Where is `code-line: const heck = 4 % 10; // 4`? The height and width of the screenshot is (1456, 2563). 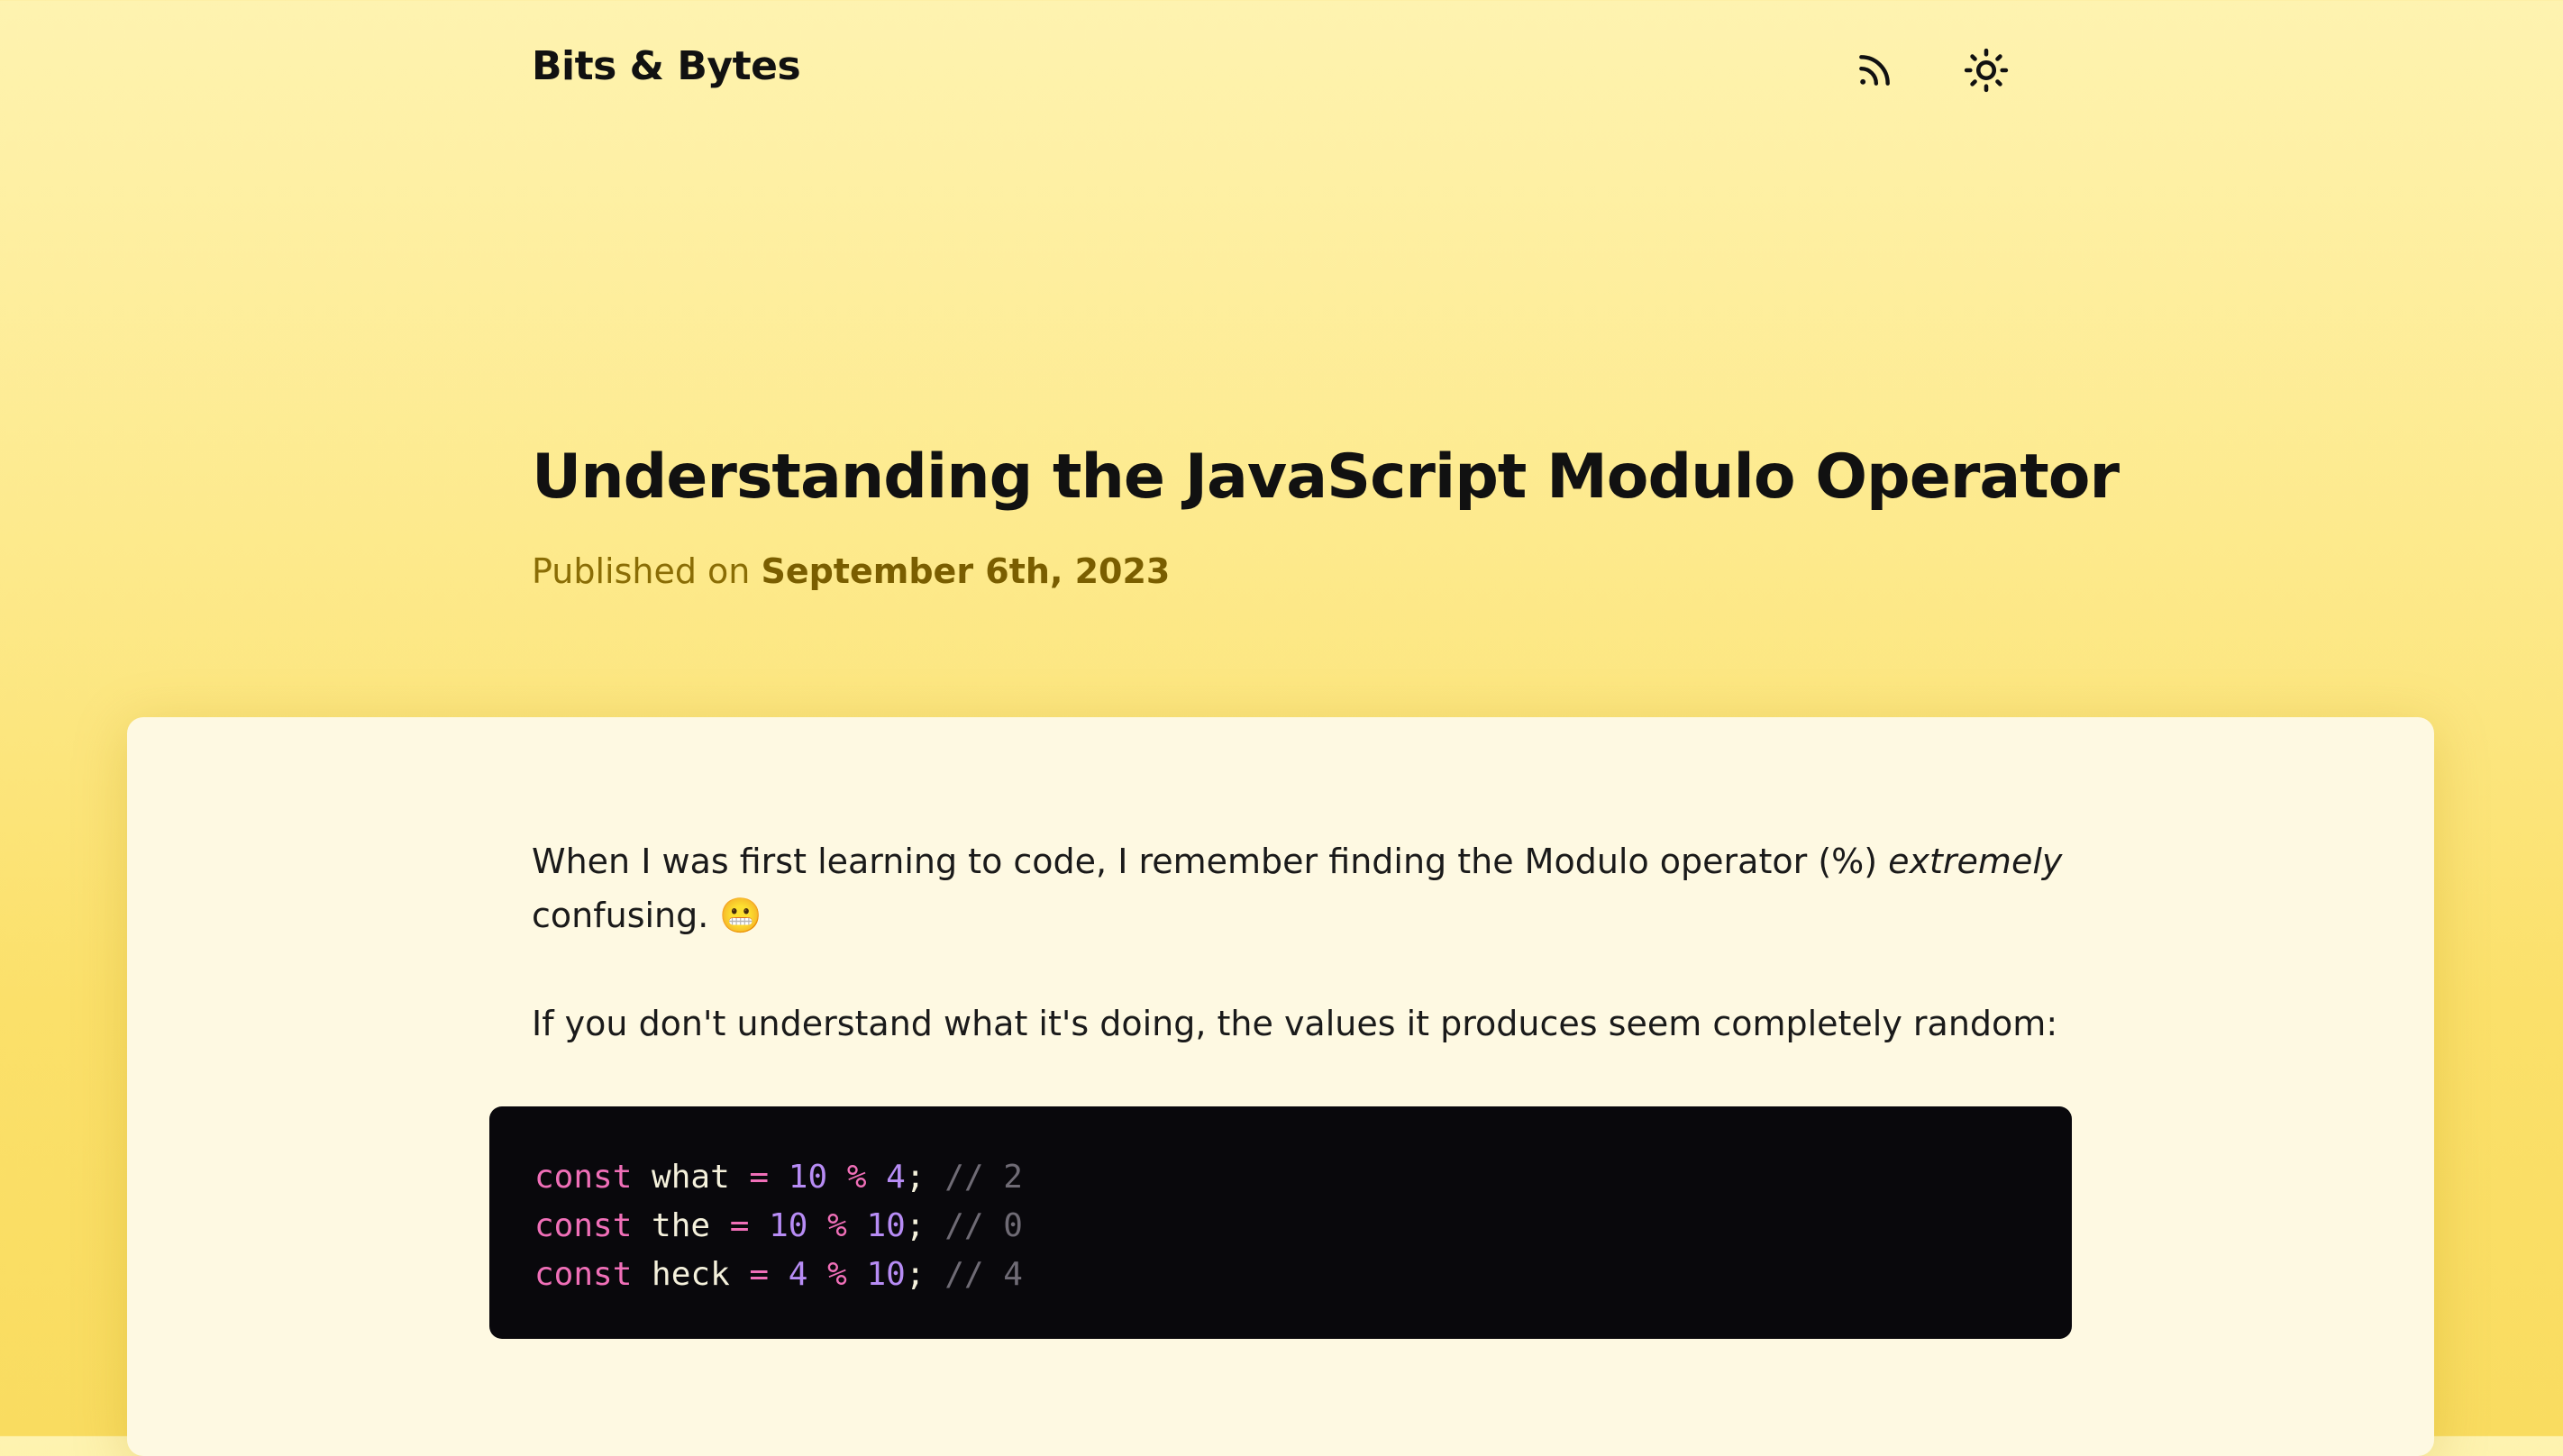 code-line: const heck = 4 % 10; // 4 is located at coordinates (778, 1275).